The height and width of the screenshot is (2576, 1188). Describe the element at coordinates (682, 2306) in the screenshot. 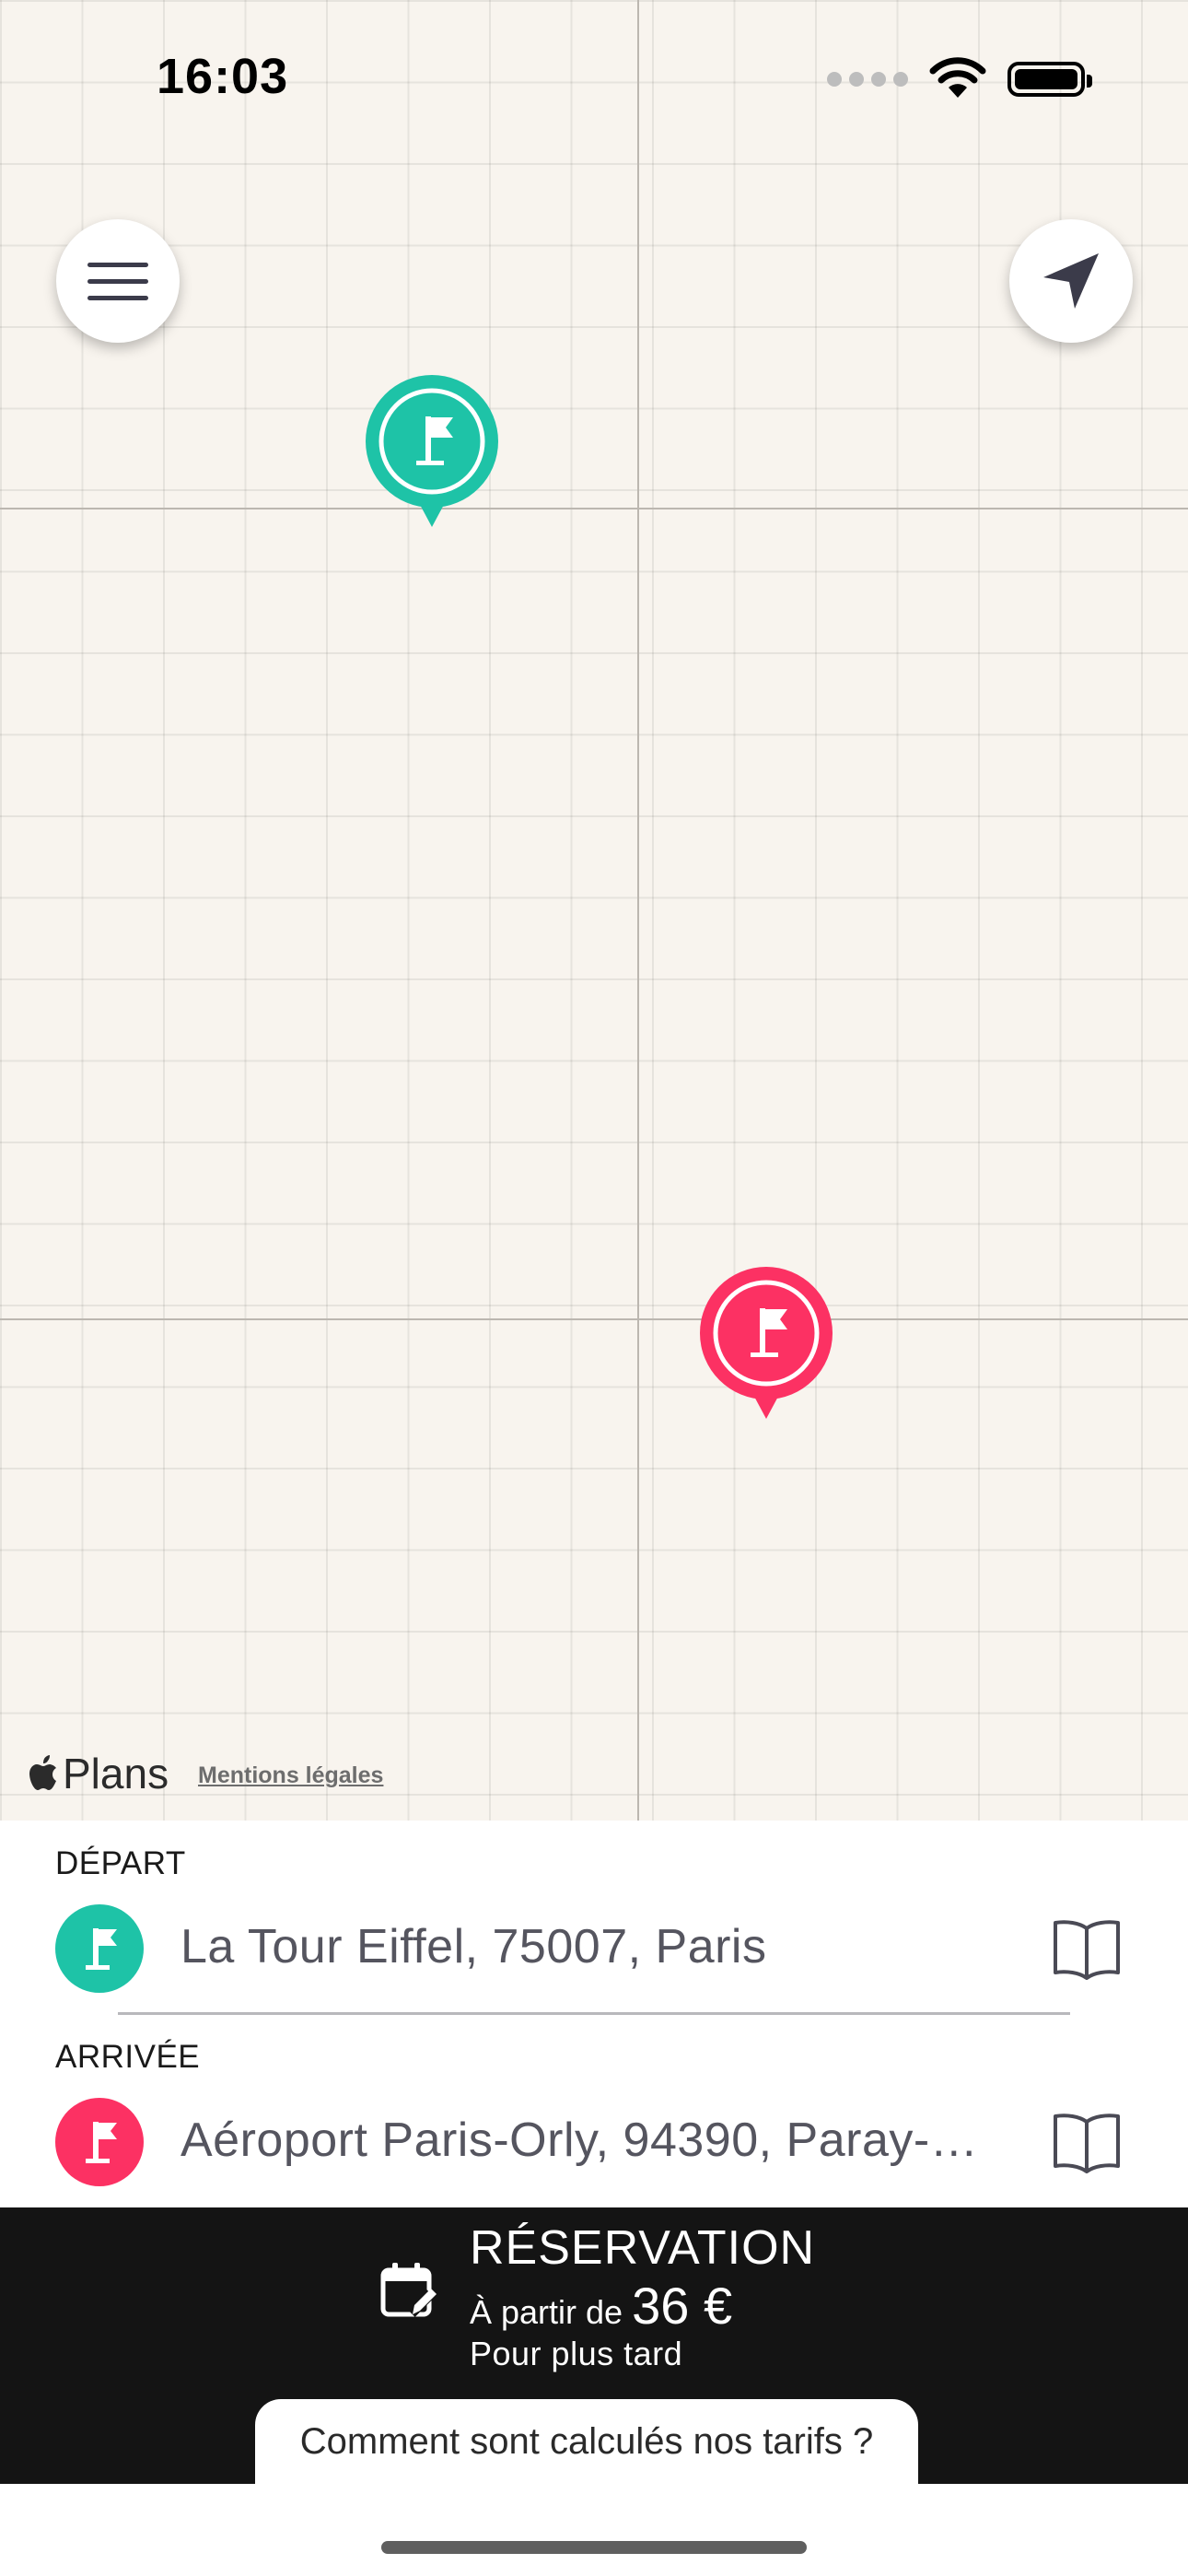

I see `price-amount: 36 €` at that location.